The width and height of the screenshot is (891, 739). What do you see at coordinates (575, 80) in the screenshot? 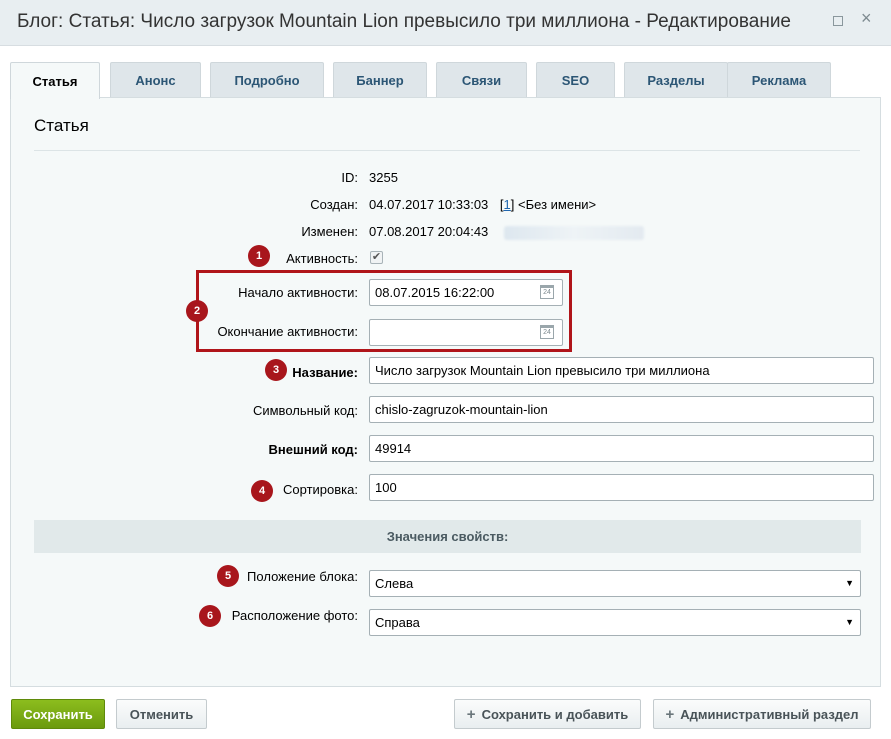
I see `tab-seo: SEO` at bounding box center [575, 80].